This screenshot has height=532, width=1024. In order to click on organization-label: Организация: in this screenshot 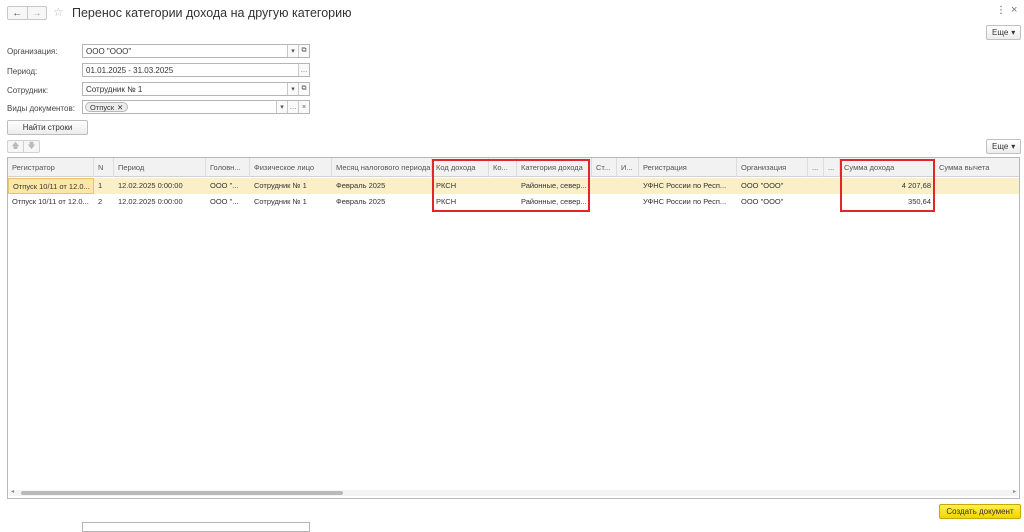, I will do `click(32, 51)`.